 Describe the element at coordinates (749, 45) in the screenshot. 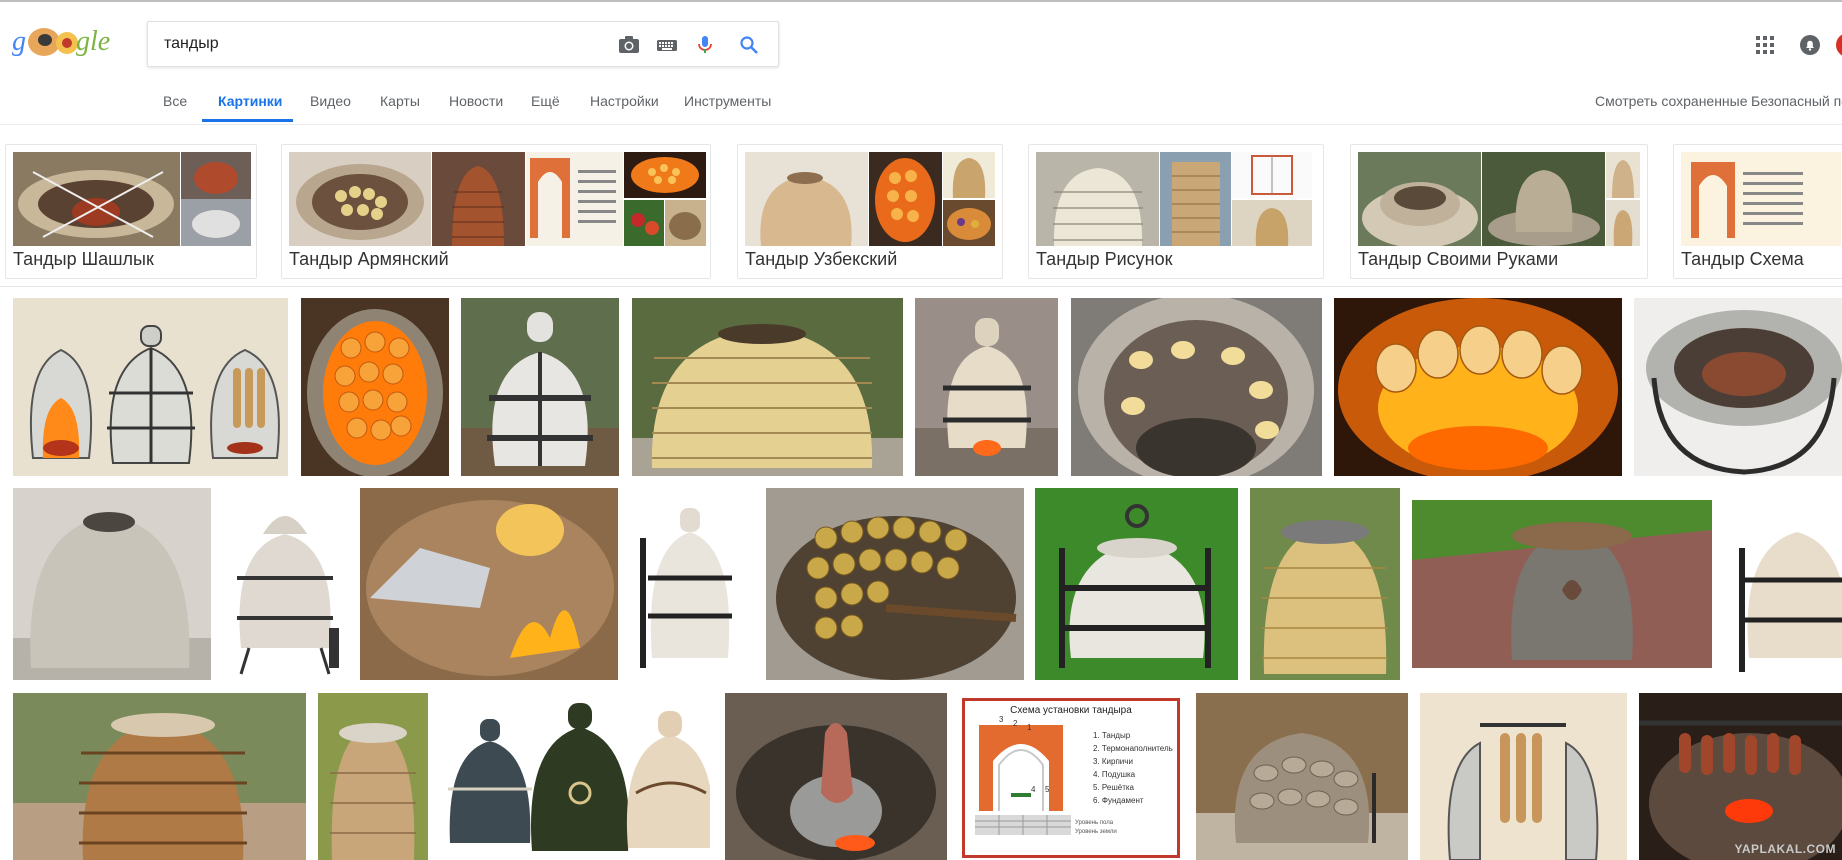

I see `search-icon` at that location.